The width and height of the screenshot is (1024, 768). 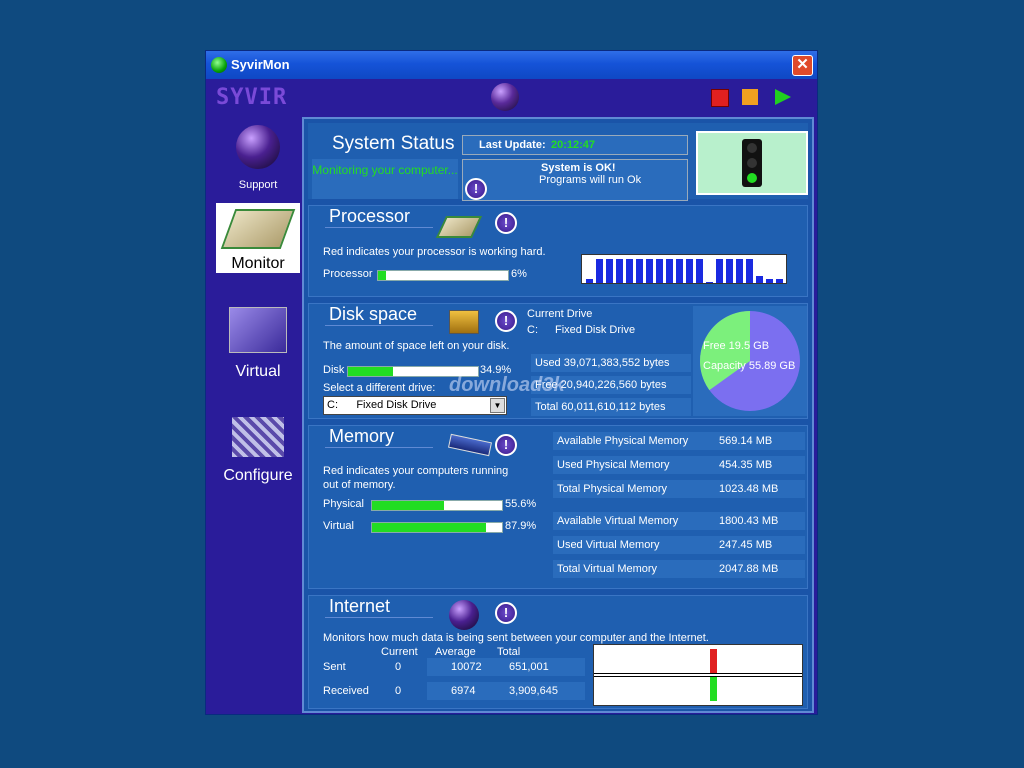 What do you see at coordinates (750, 97) in the screenshot?
I see `pause-icon` at bounding box center [750, 97].